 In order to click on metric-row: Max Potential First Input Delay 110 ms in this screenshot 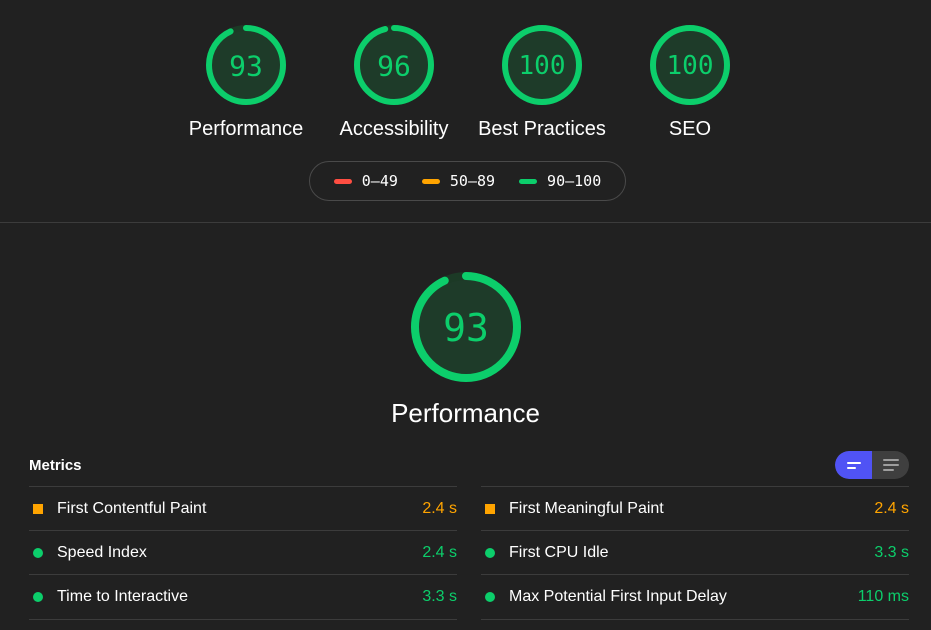, I will do `click(695, 597)`.